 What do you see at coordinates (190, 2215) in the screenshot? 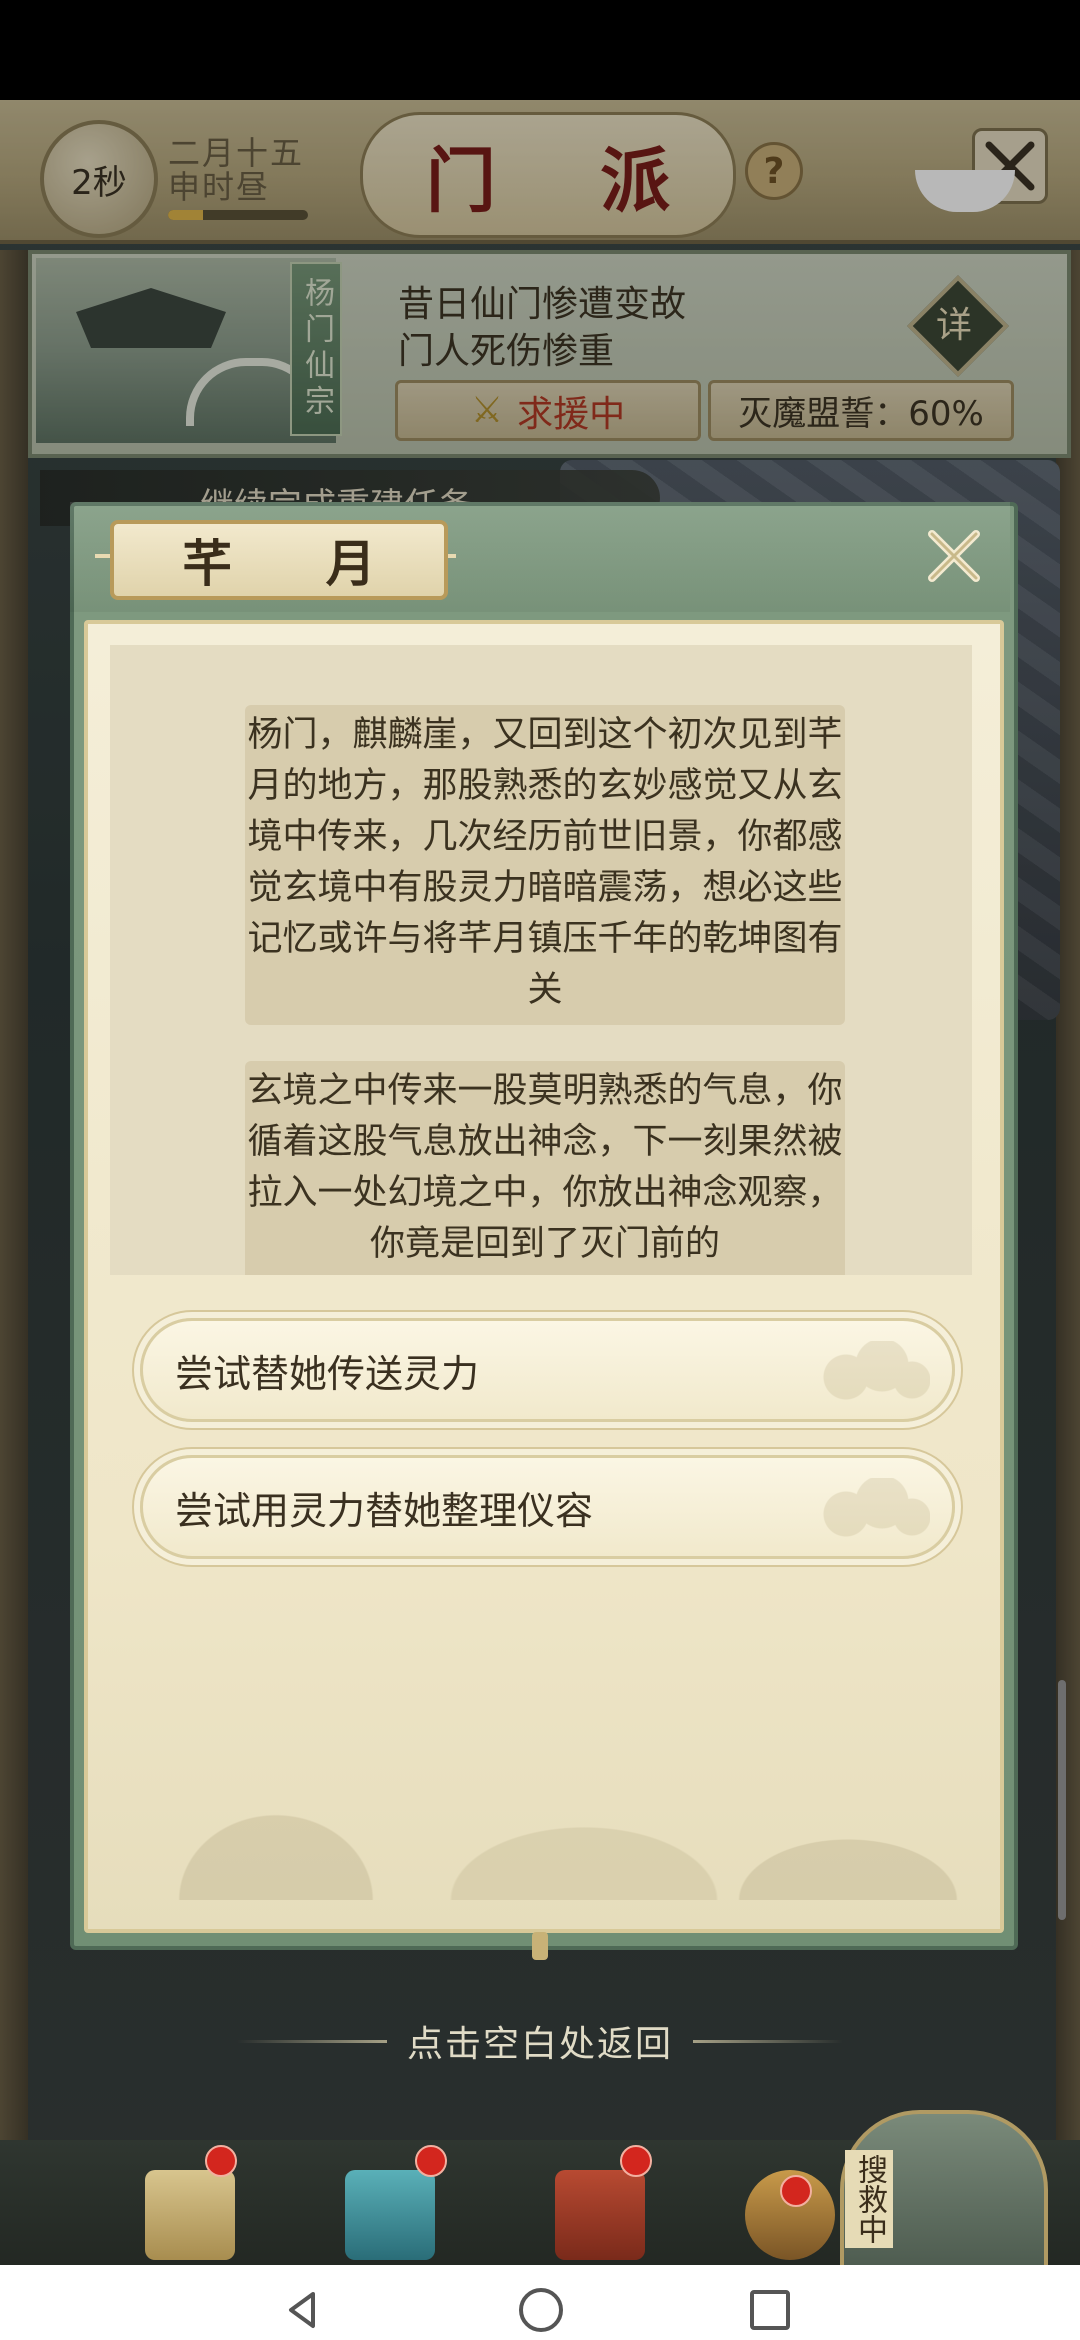
I see `scroll-icon` at bounding box center [190, 2215].